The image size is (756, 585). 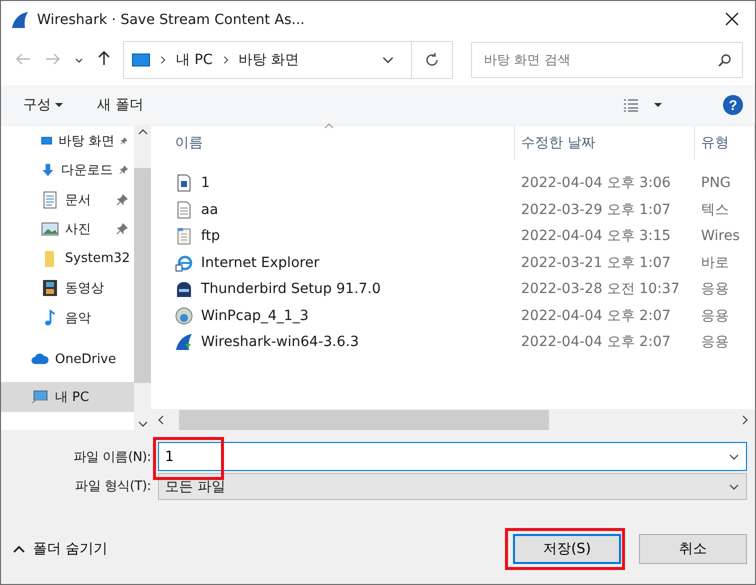 I want to click on sidebar-item: 음악, so click(x=67, y=317).